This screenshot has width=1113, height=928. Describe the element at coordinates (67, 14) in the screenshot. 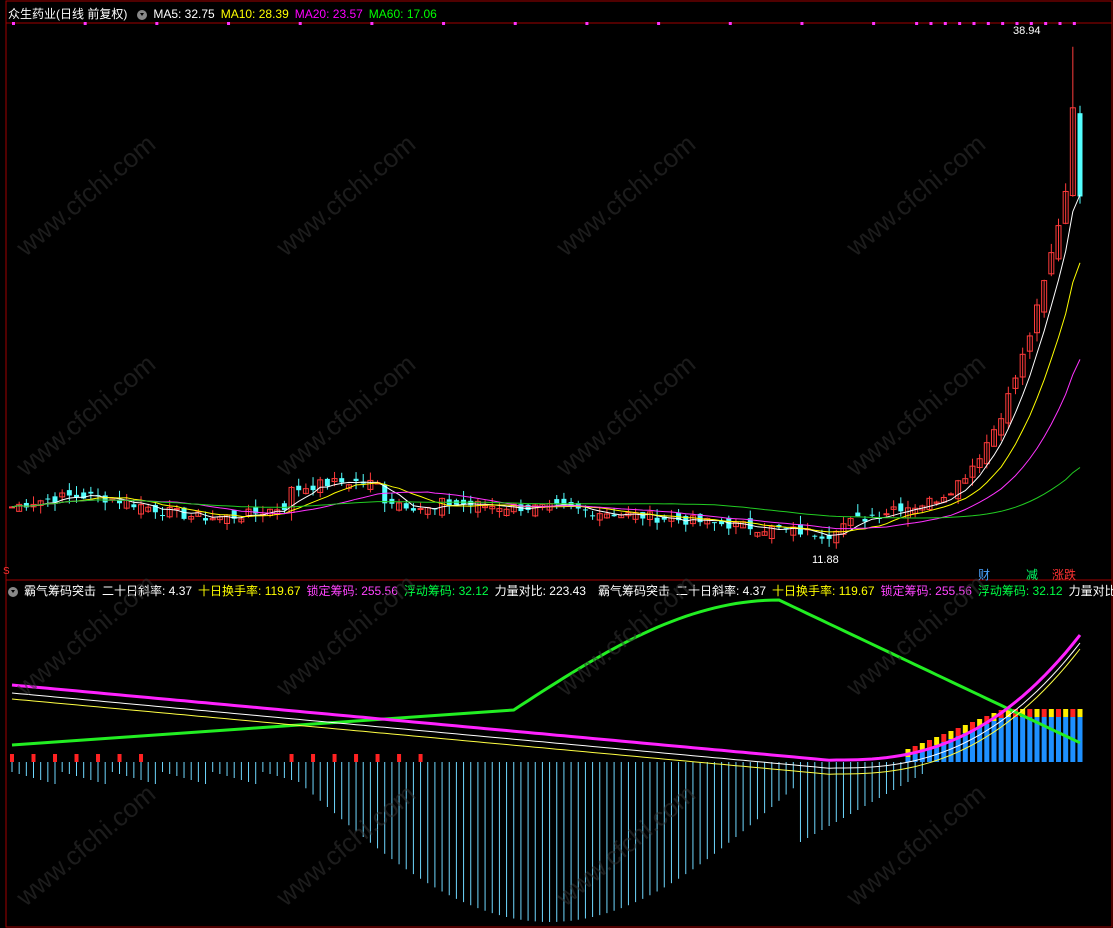

I see `stock-title: 众生药业(日线 前复权)` at that location.